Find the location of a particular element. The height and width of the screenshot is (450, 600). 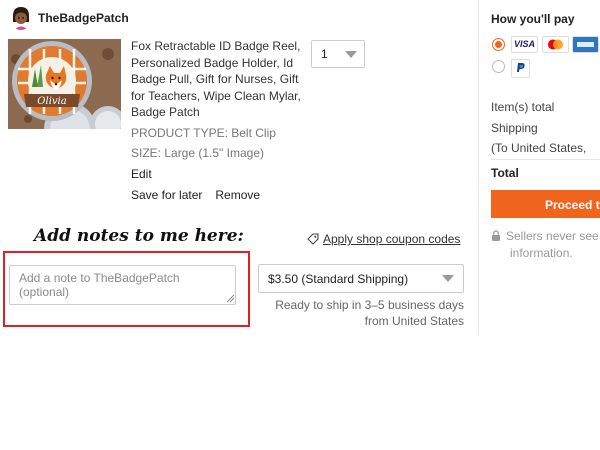

item-actions: Save for later Remove is located at coordinates (195, 195).